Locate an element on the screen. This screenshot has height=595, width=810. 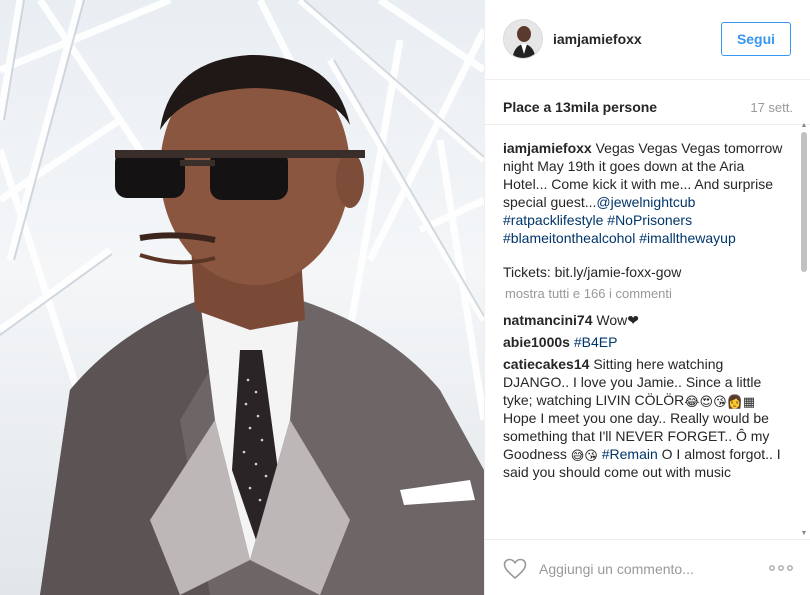
comment-input is located at coordinates (649, 569).